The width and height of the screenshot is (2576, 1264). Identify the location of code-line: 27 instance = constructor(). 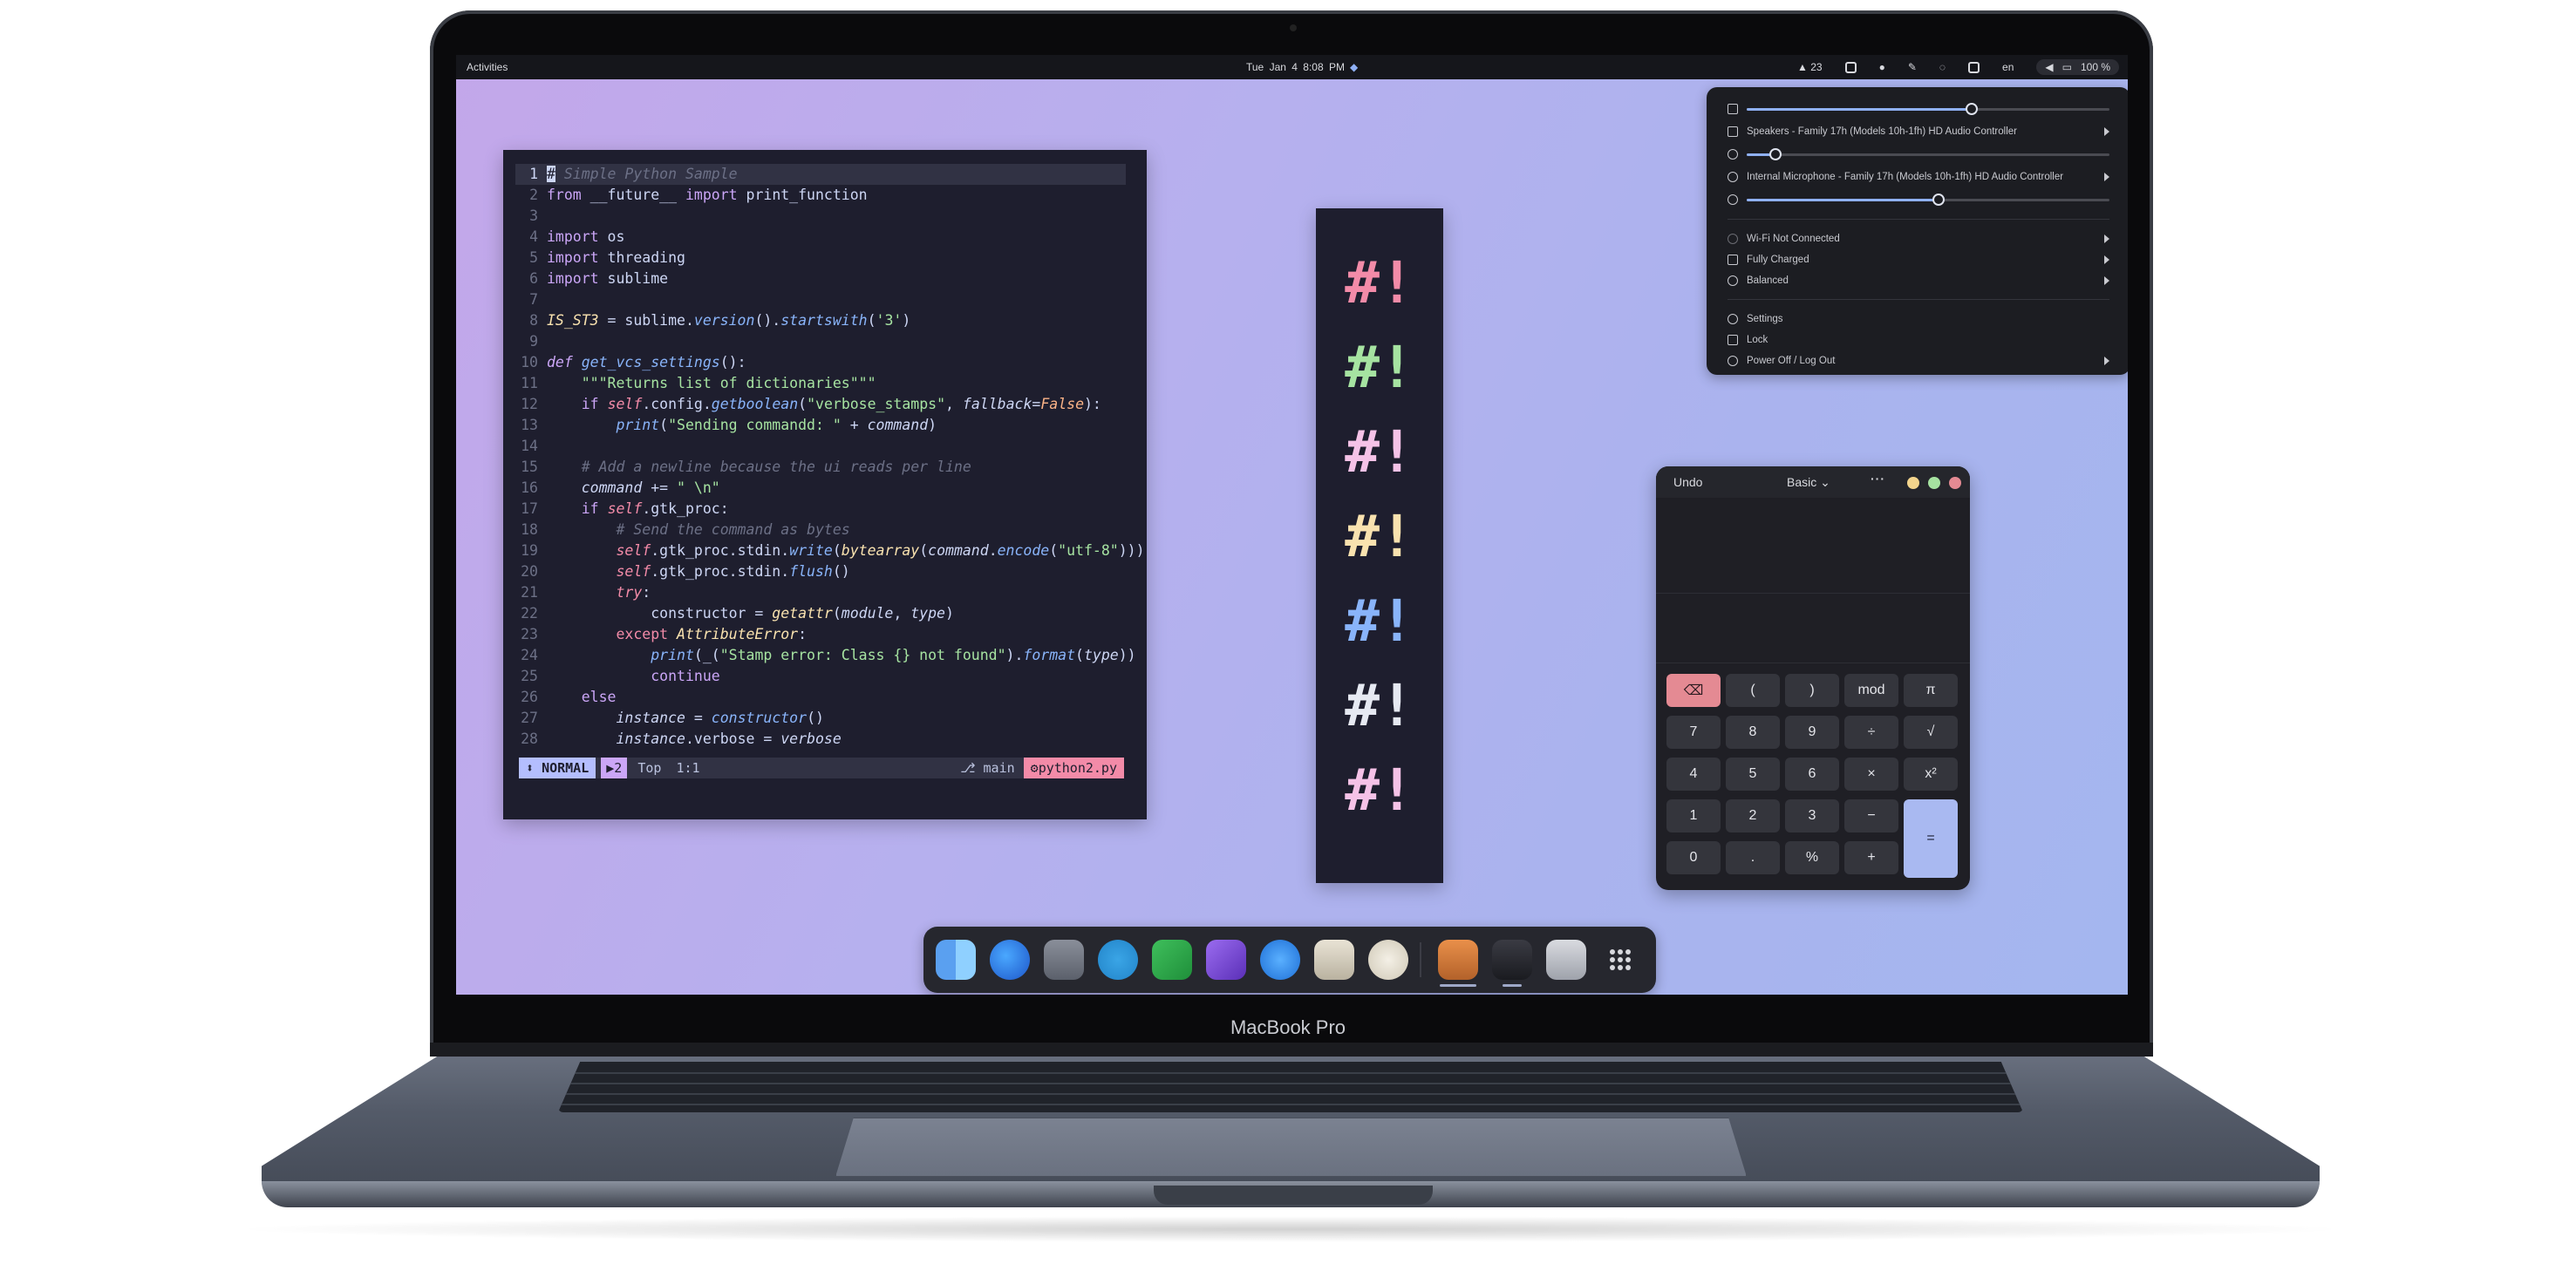
(821, 718).